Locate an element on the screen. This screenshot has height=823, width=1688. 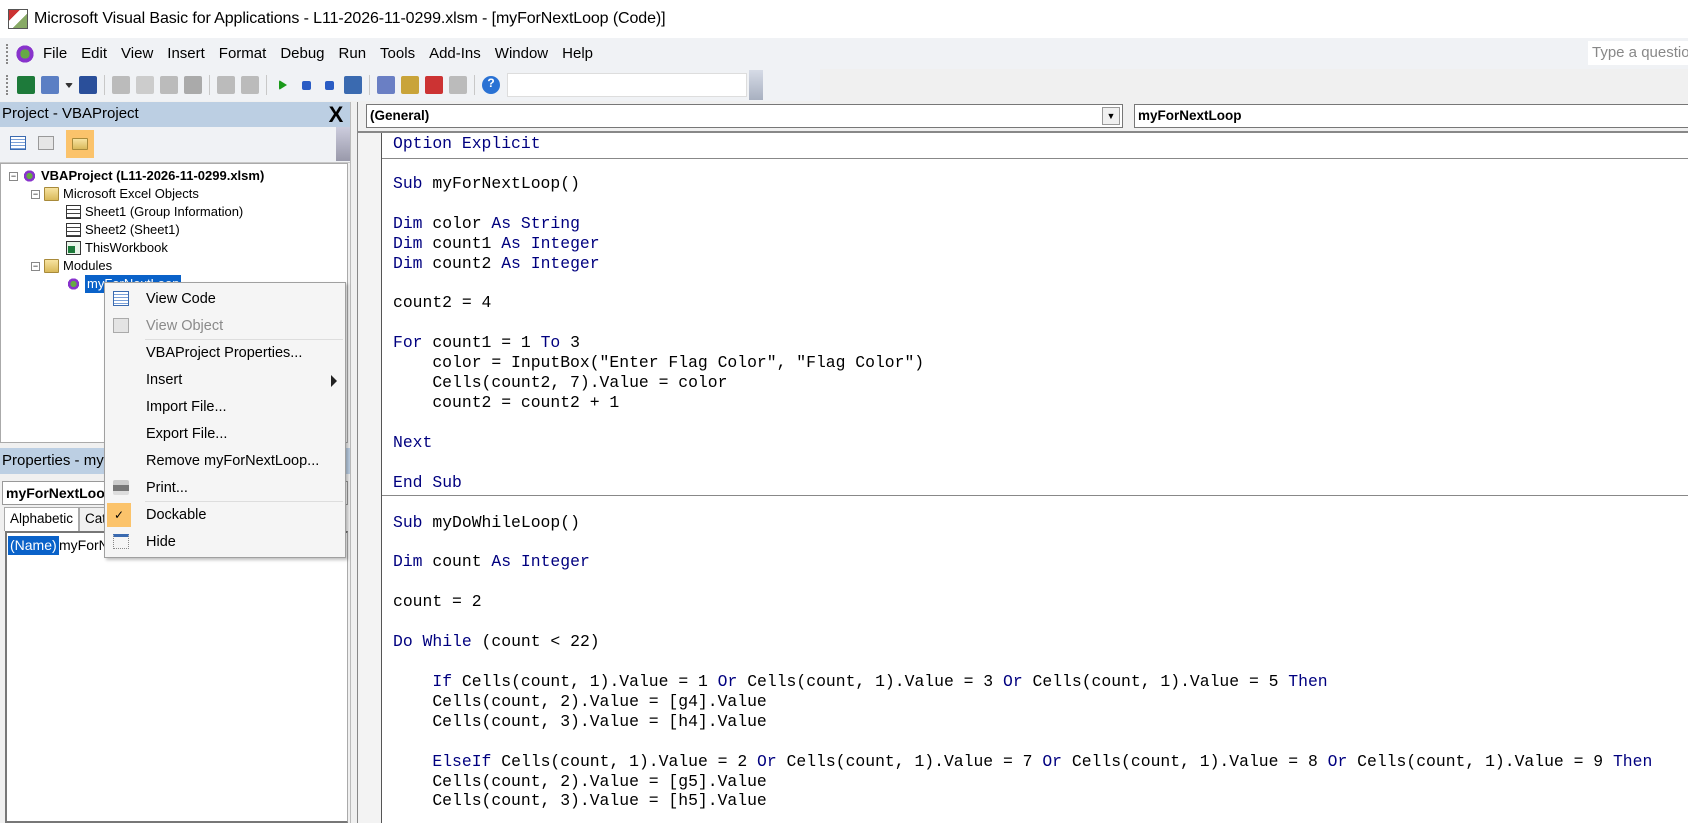
excel-icon is located at coordinates (26, 85).